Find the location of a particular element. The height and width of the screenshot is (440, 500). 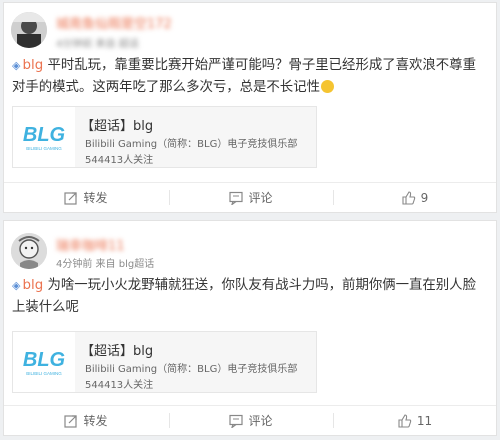

post-meta: 4分钟前 来自 blg超话 is located at coordinates (105, 264).